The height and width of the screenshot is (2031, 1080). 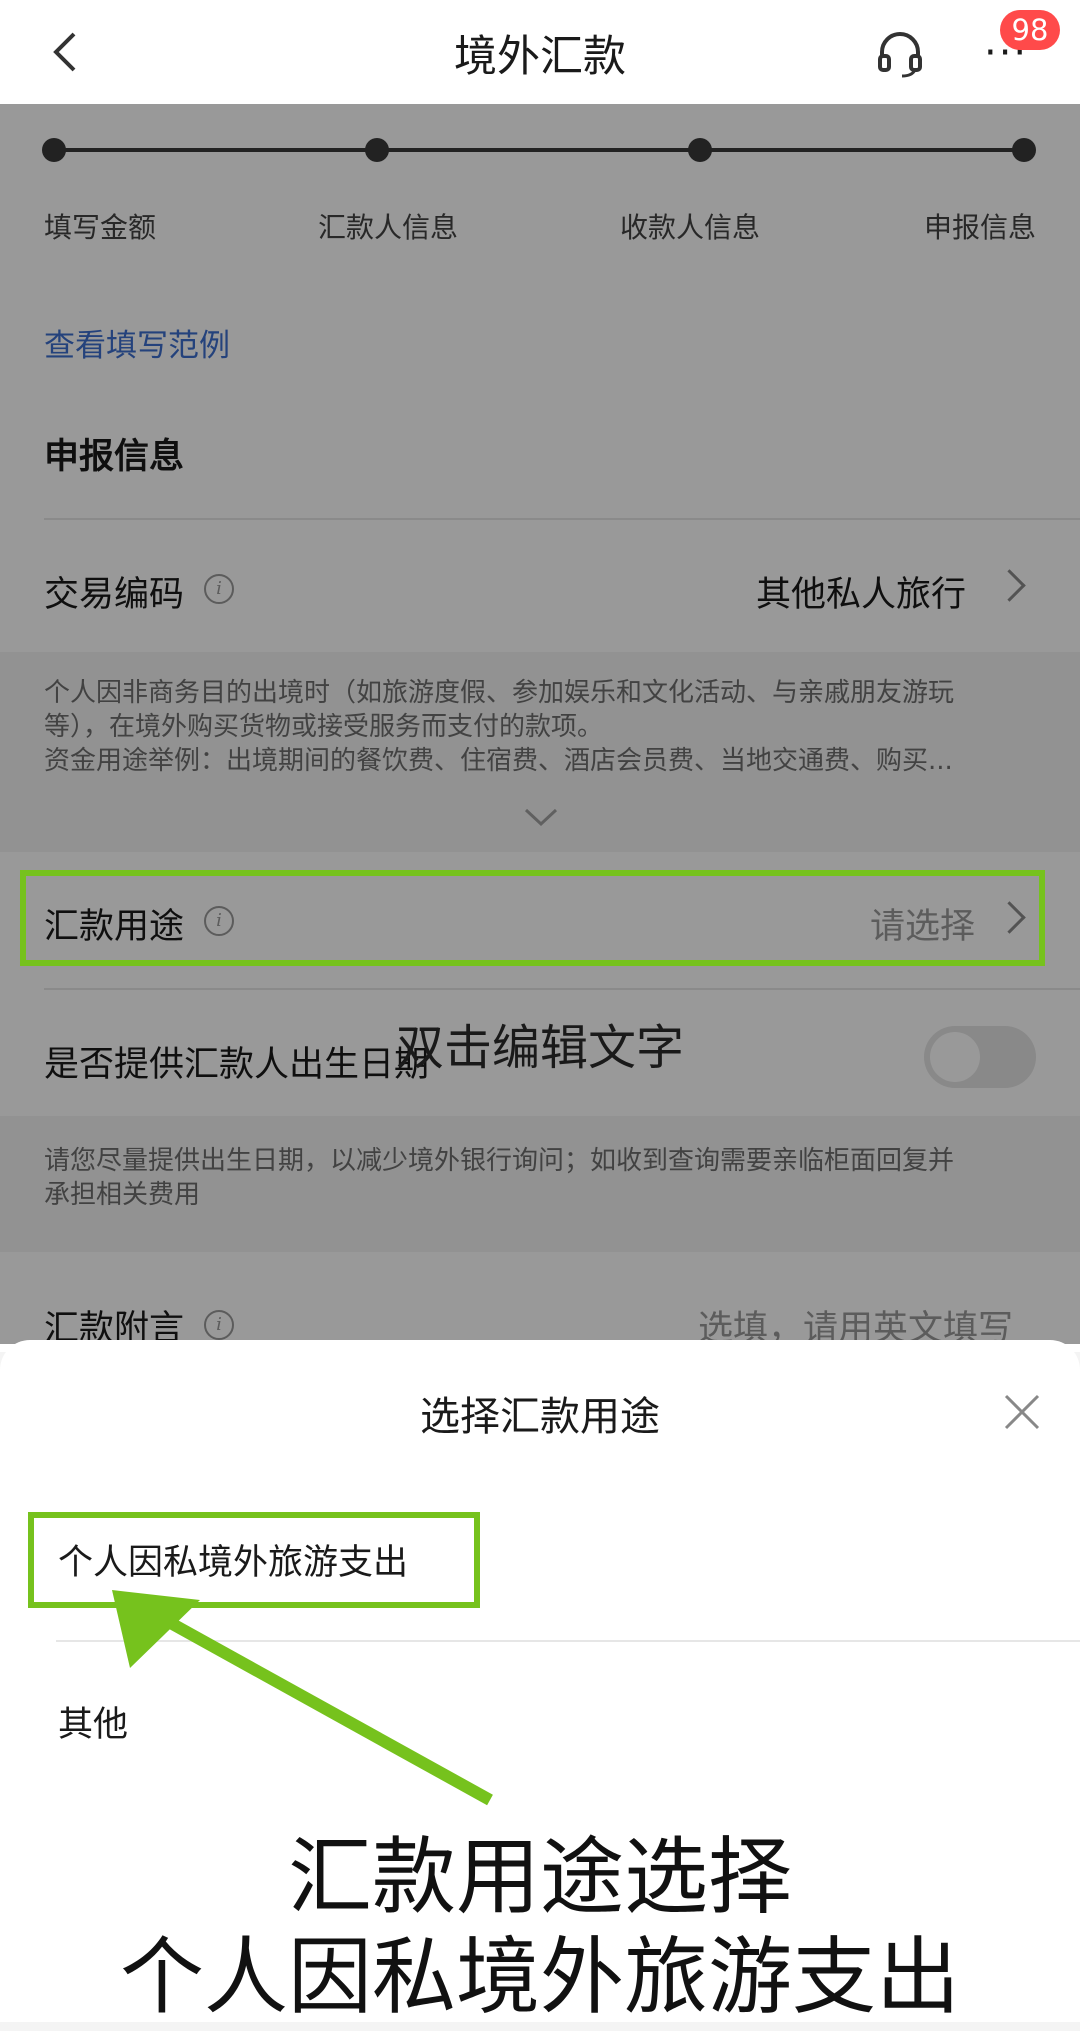 I want to click on purpose-highlight-box, so click(x=532, y=918).